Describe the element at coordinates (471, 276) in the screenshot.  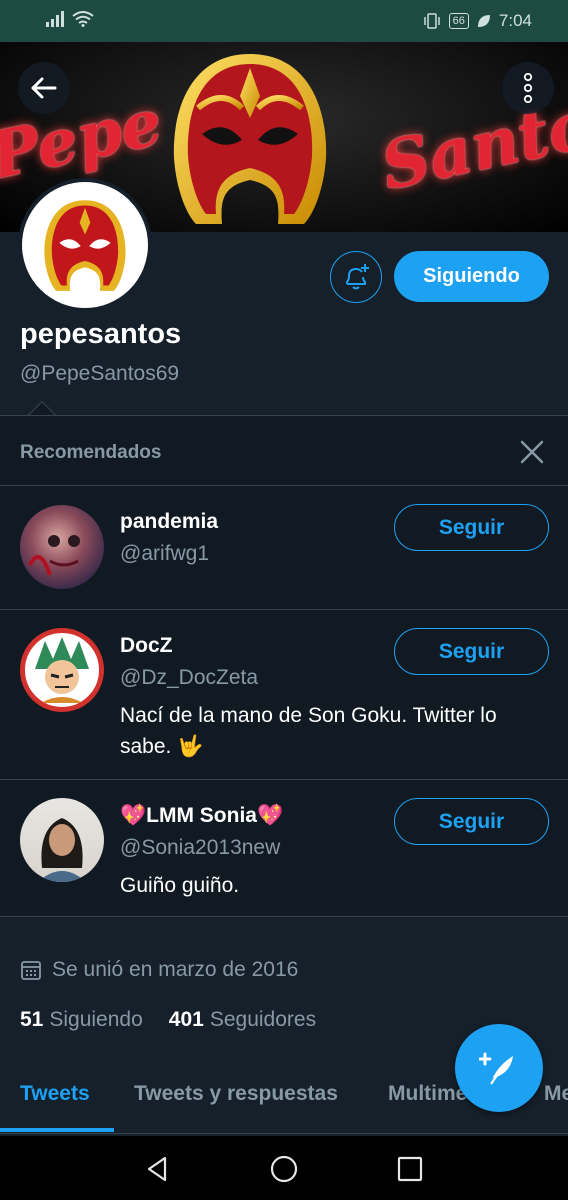
I see `following-button: Siguiendo` at that location.